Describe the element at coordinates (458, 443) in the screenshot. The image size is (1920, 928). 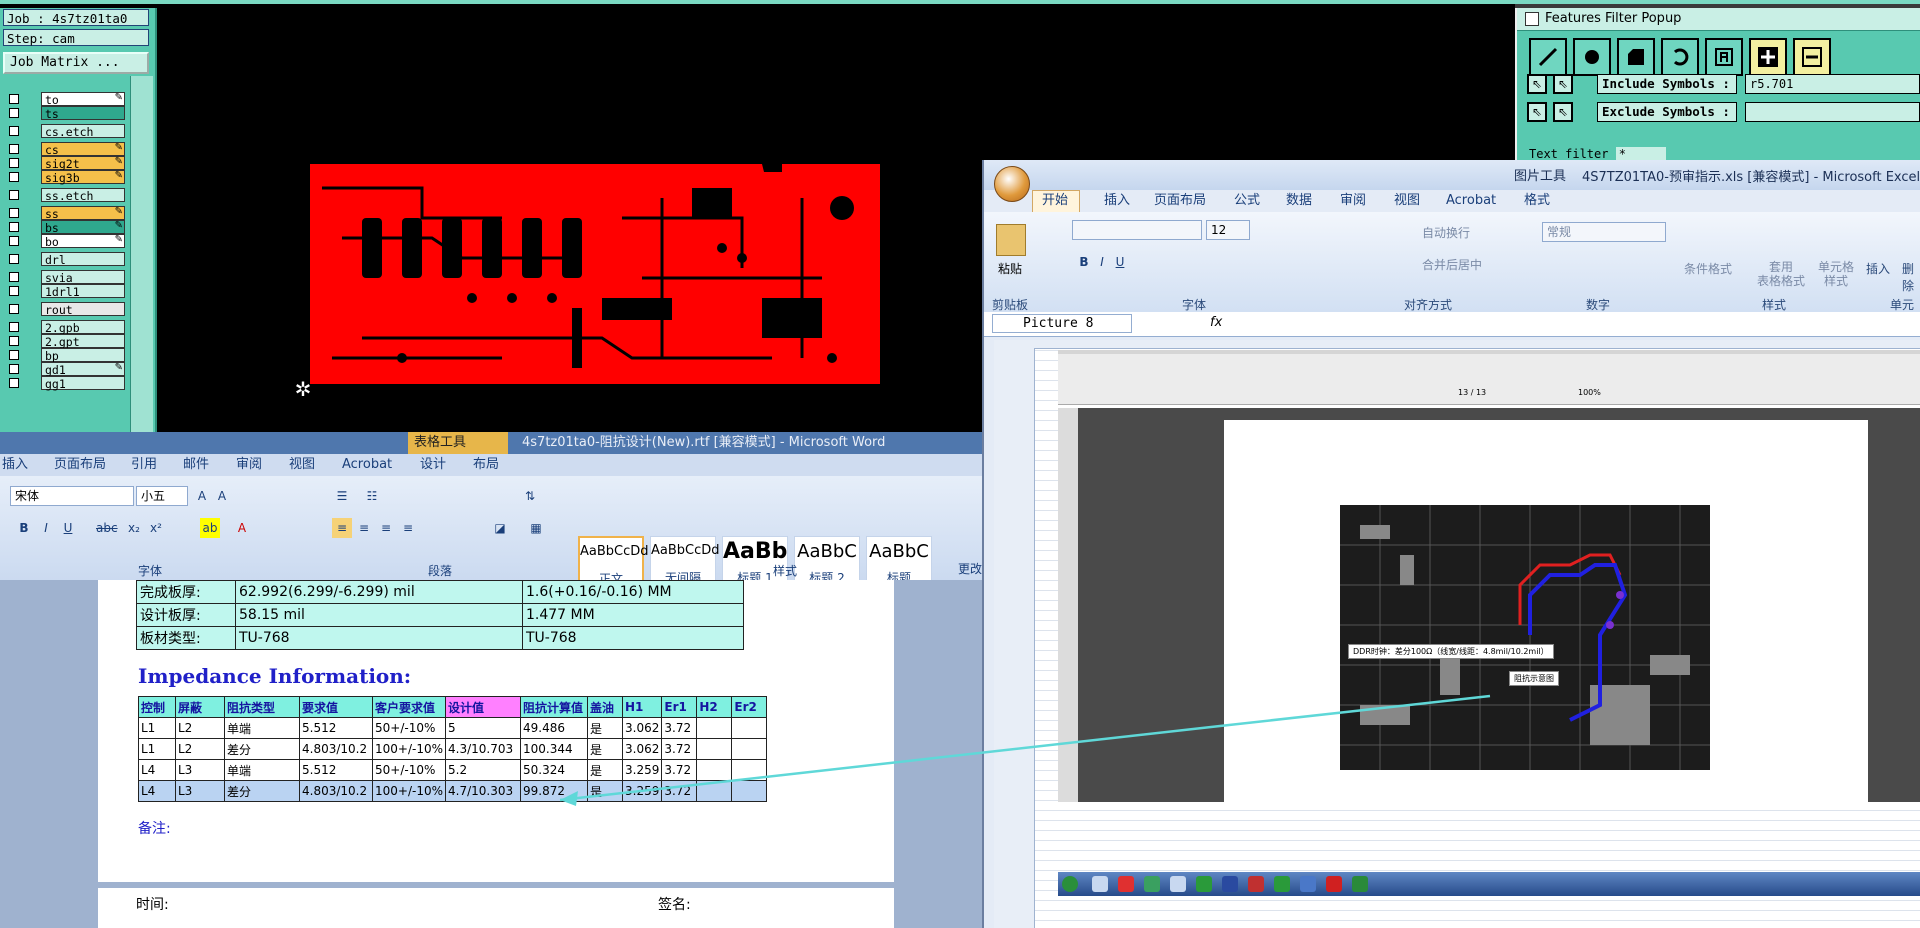
I see `table-tools-tab: 表格工具` at that location.